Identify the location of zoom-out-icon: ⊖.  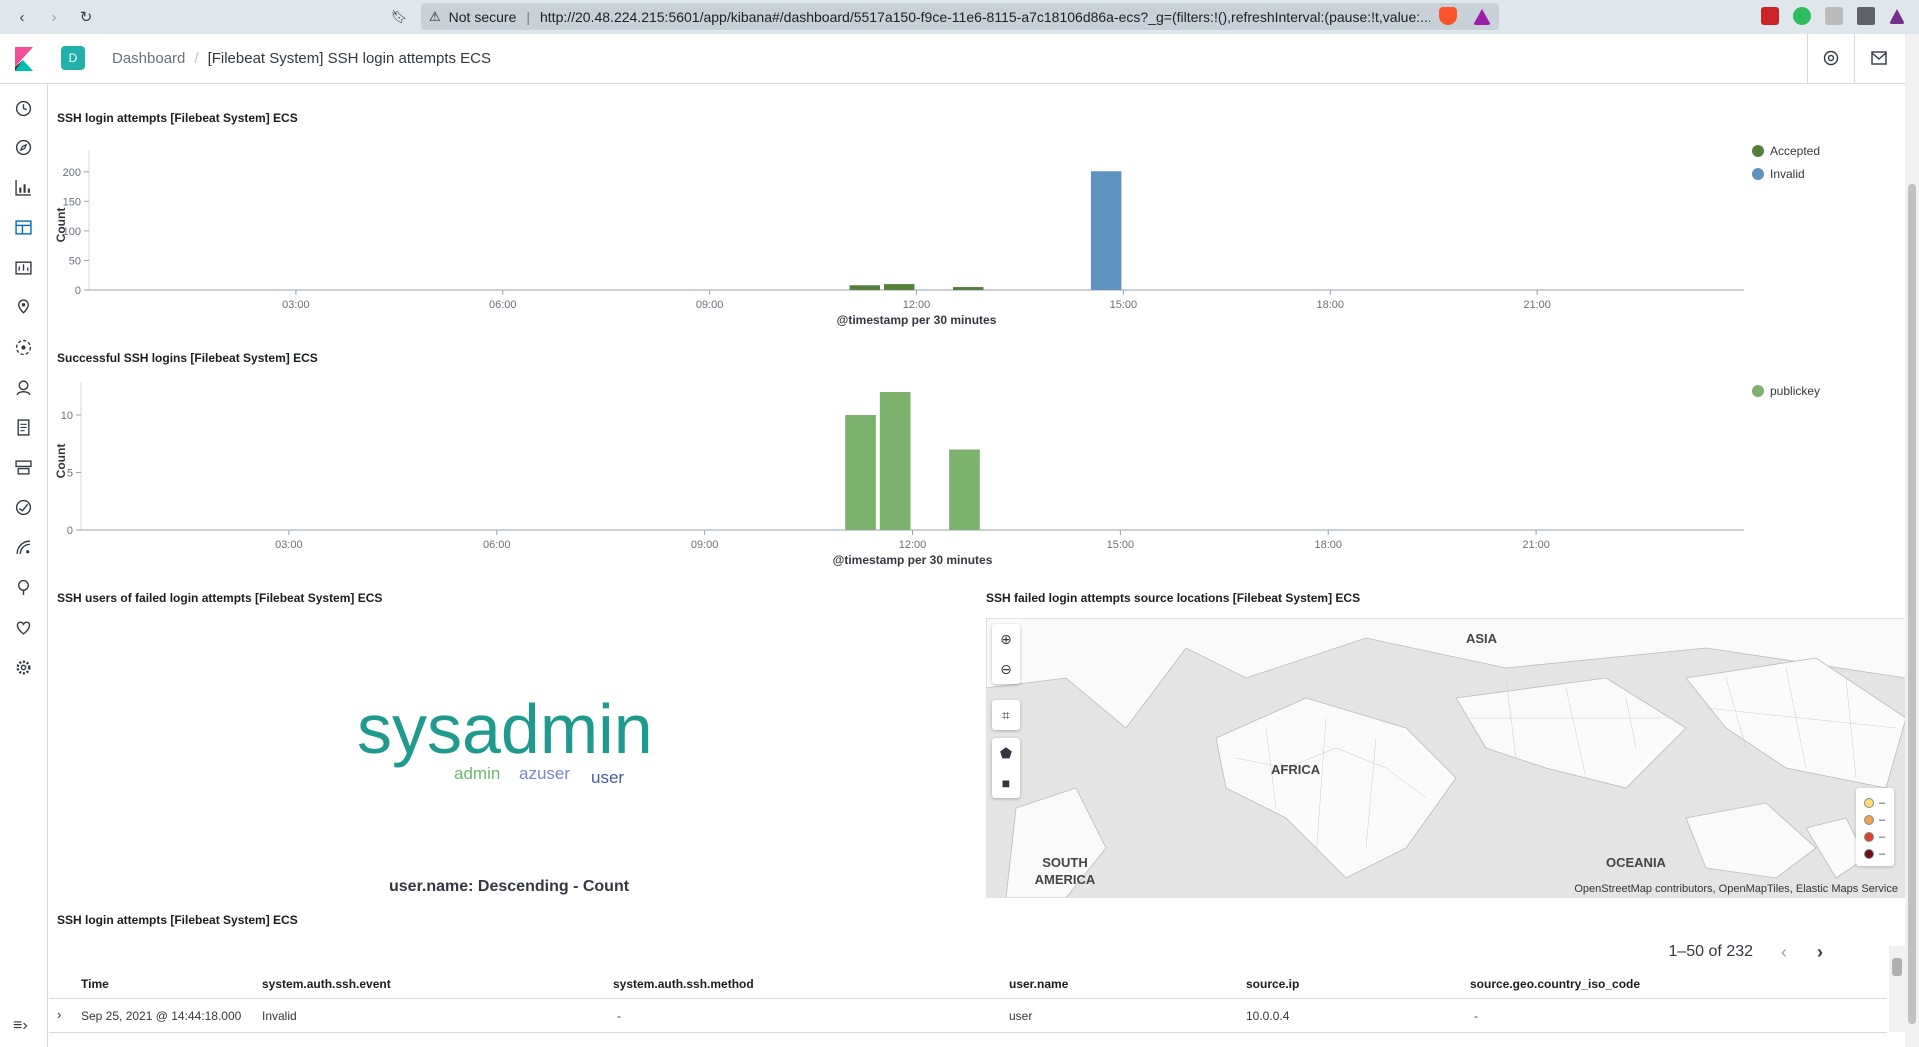
(1006, 669).